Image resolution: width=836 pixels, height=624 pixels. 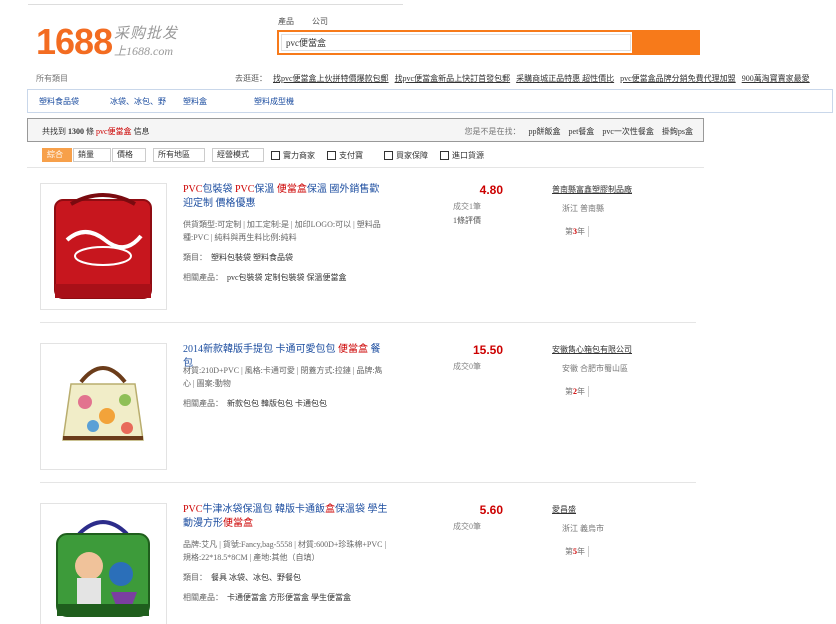 What do you see at coordinates (565, 78) in the screenshot?
I see `suggestion-link: 采購商城正品特惠 超性價比` at bounding box center [565, 78].